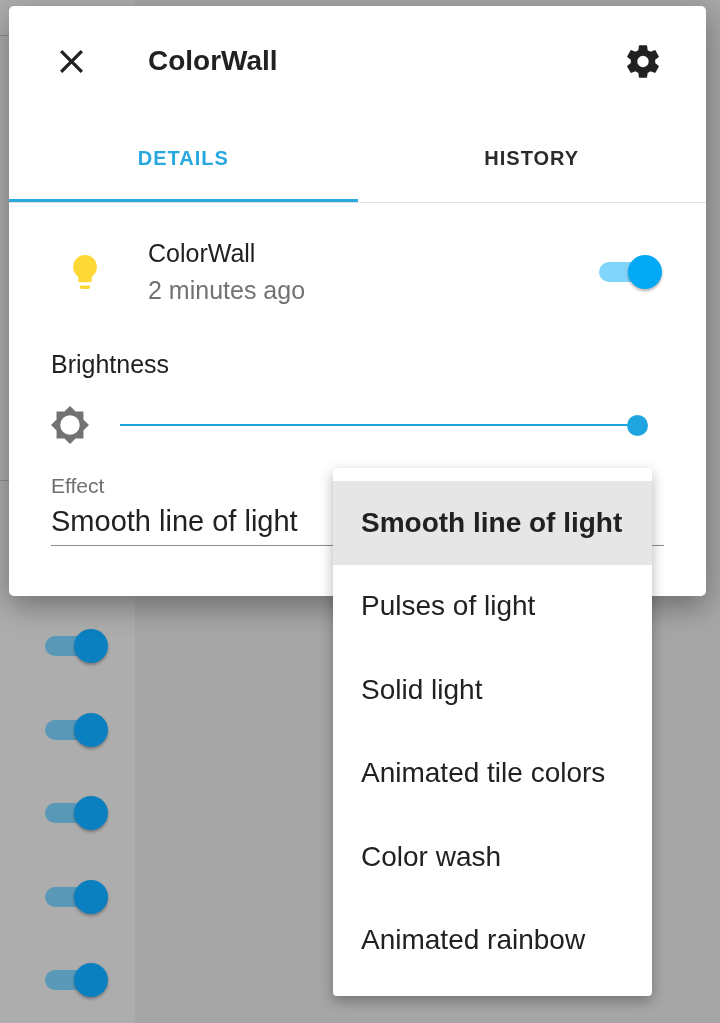 The image size is (720, 1023). What do you see at coordinates (492, 523) in the screenshot?
I see `menu-item: Smooth line of light` at bounding box center [492, 523].